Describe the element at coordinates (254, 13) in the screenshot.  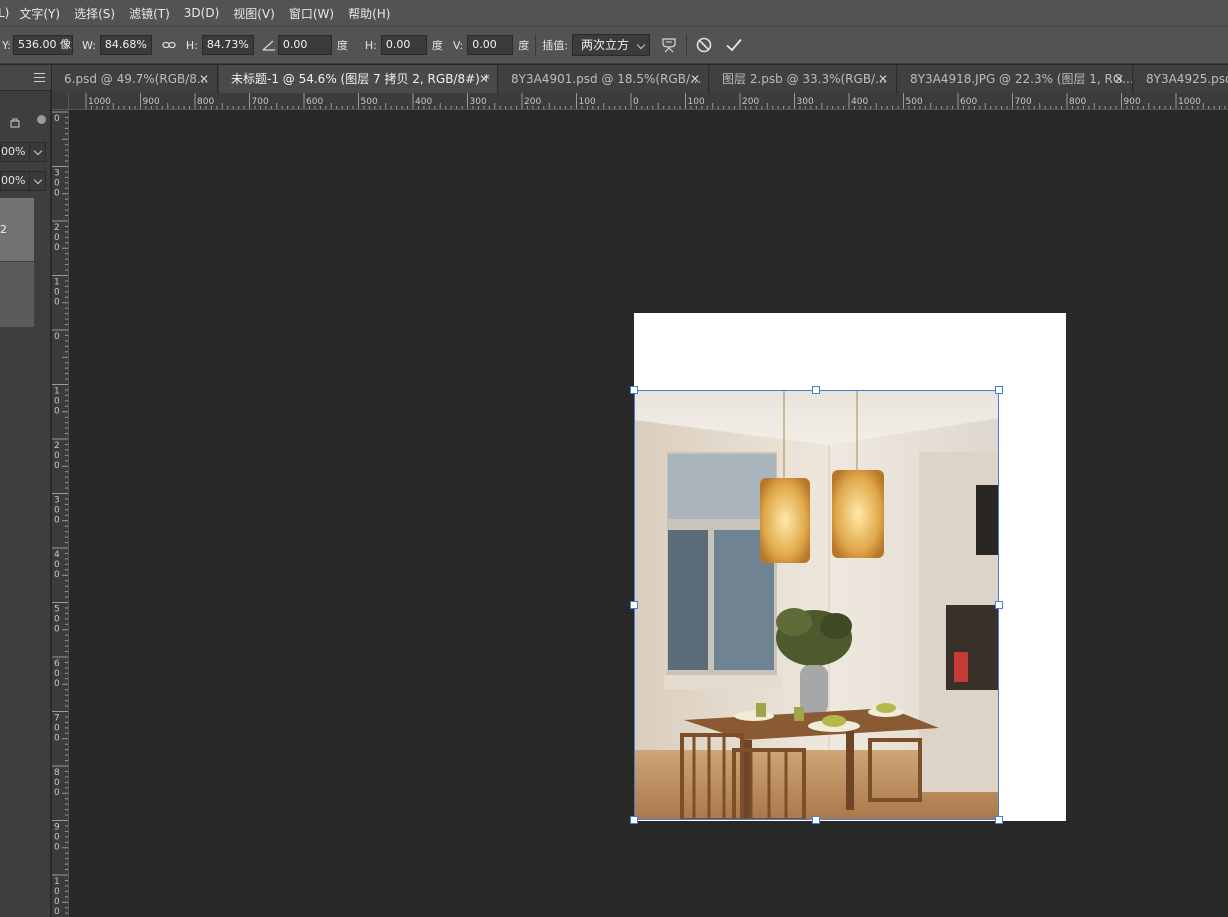
I see `menu-item-view: 视图(V)` at that location.